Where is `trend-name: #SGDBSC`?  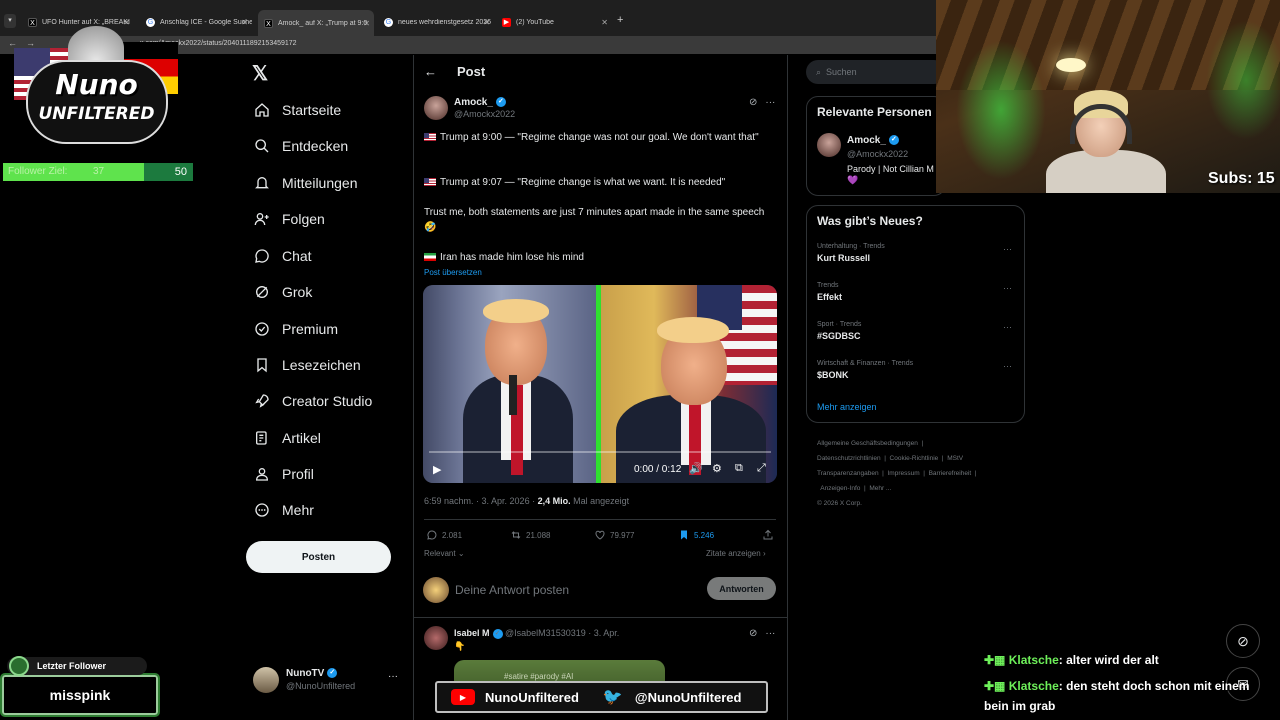 trend-name: #SGDBSC is located at coordinates (839, 336).